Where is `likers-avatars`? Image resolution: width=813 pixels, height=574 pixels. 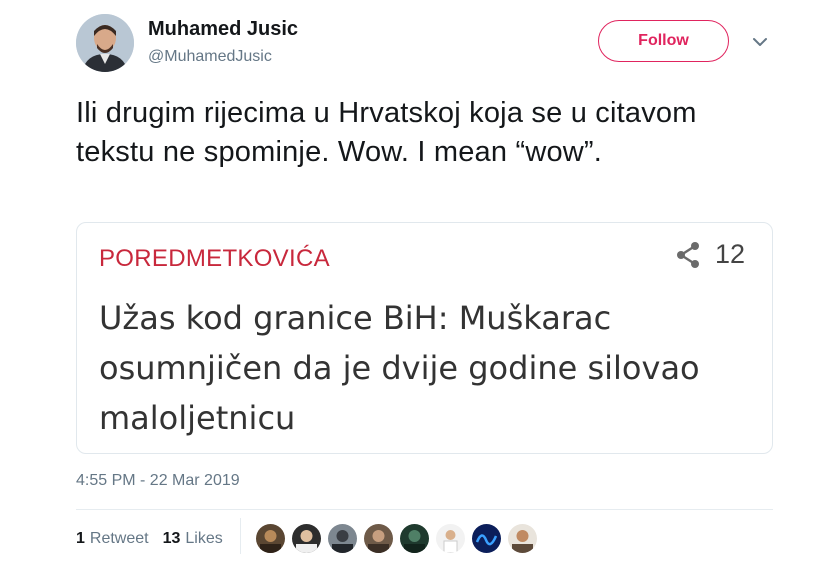 likers-avatars is located at coordinates (396, 538).